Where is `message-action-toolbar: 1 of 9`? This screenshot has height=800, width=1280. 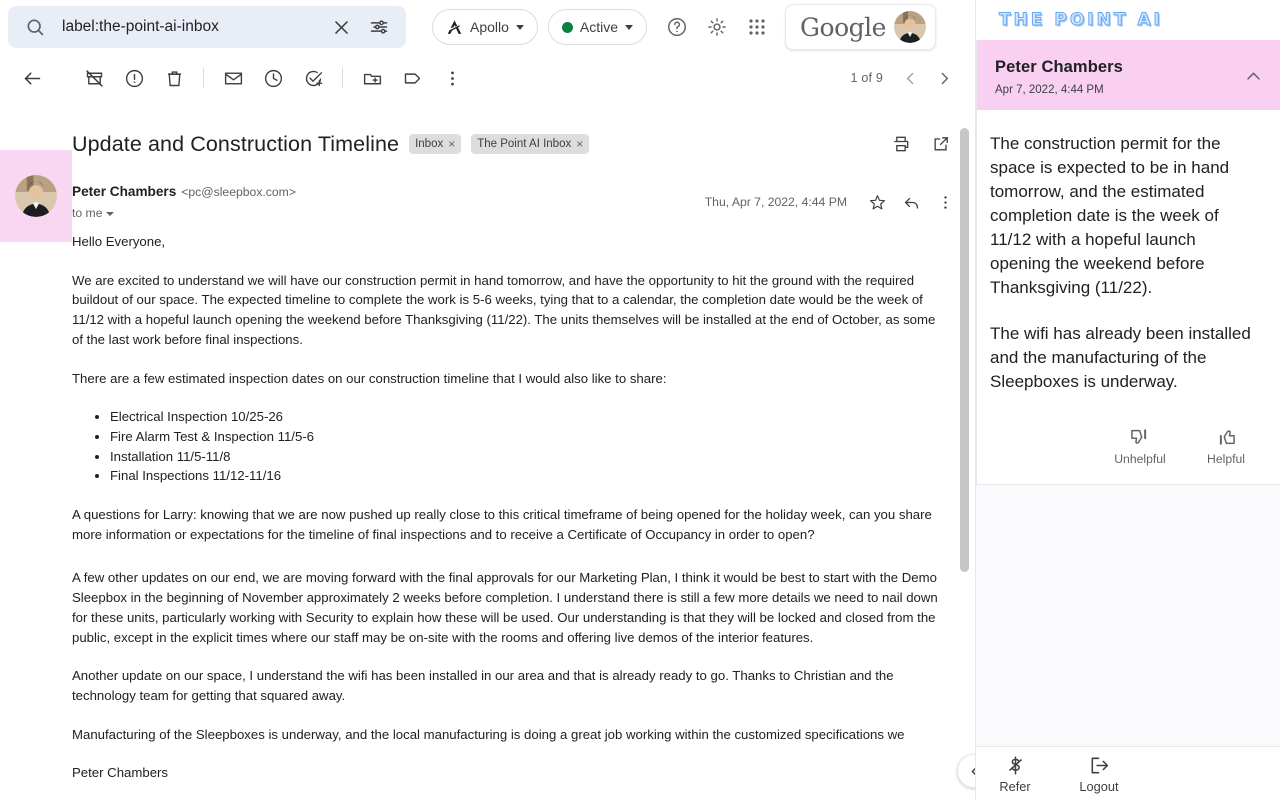 message-action-toolbar: 1 of 9 is located at coordinates (487, 78).